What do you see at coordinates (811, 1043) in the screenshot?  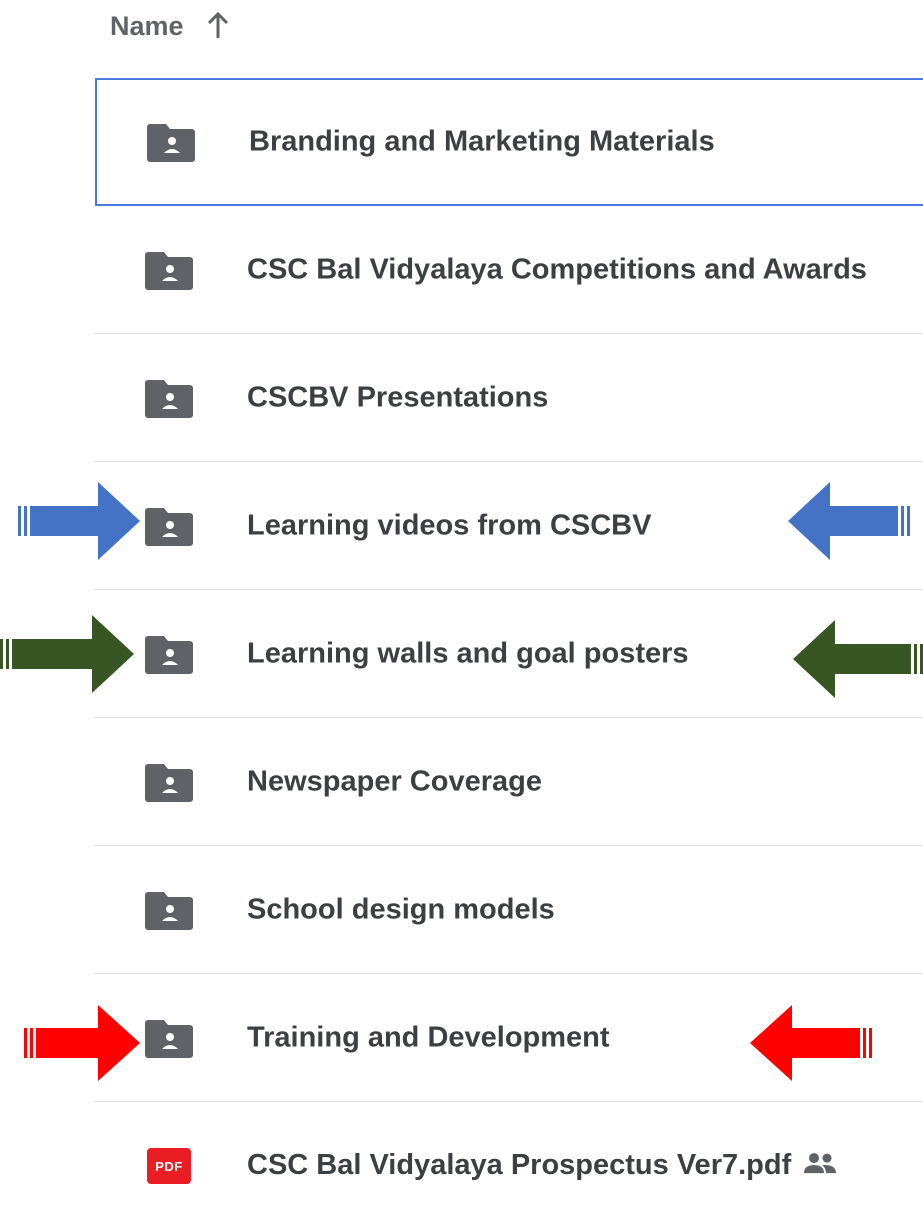 I see `red-arrow-left-right-side` at bounding box center [811, 1043].